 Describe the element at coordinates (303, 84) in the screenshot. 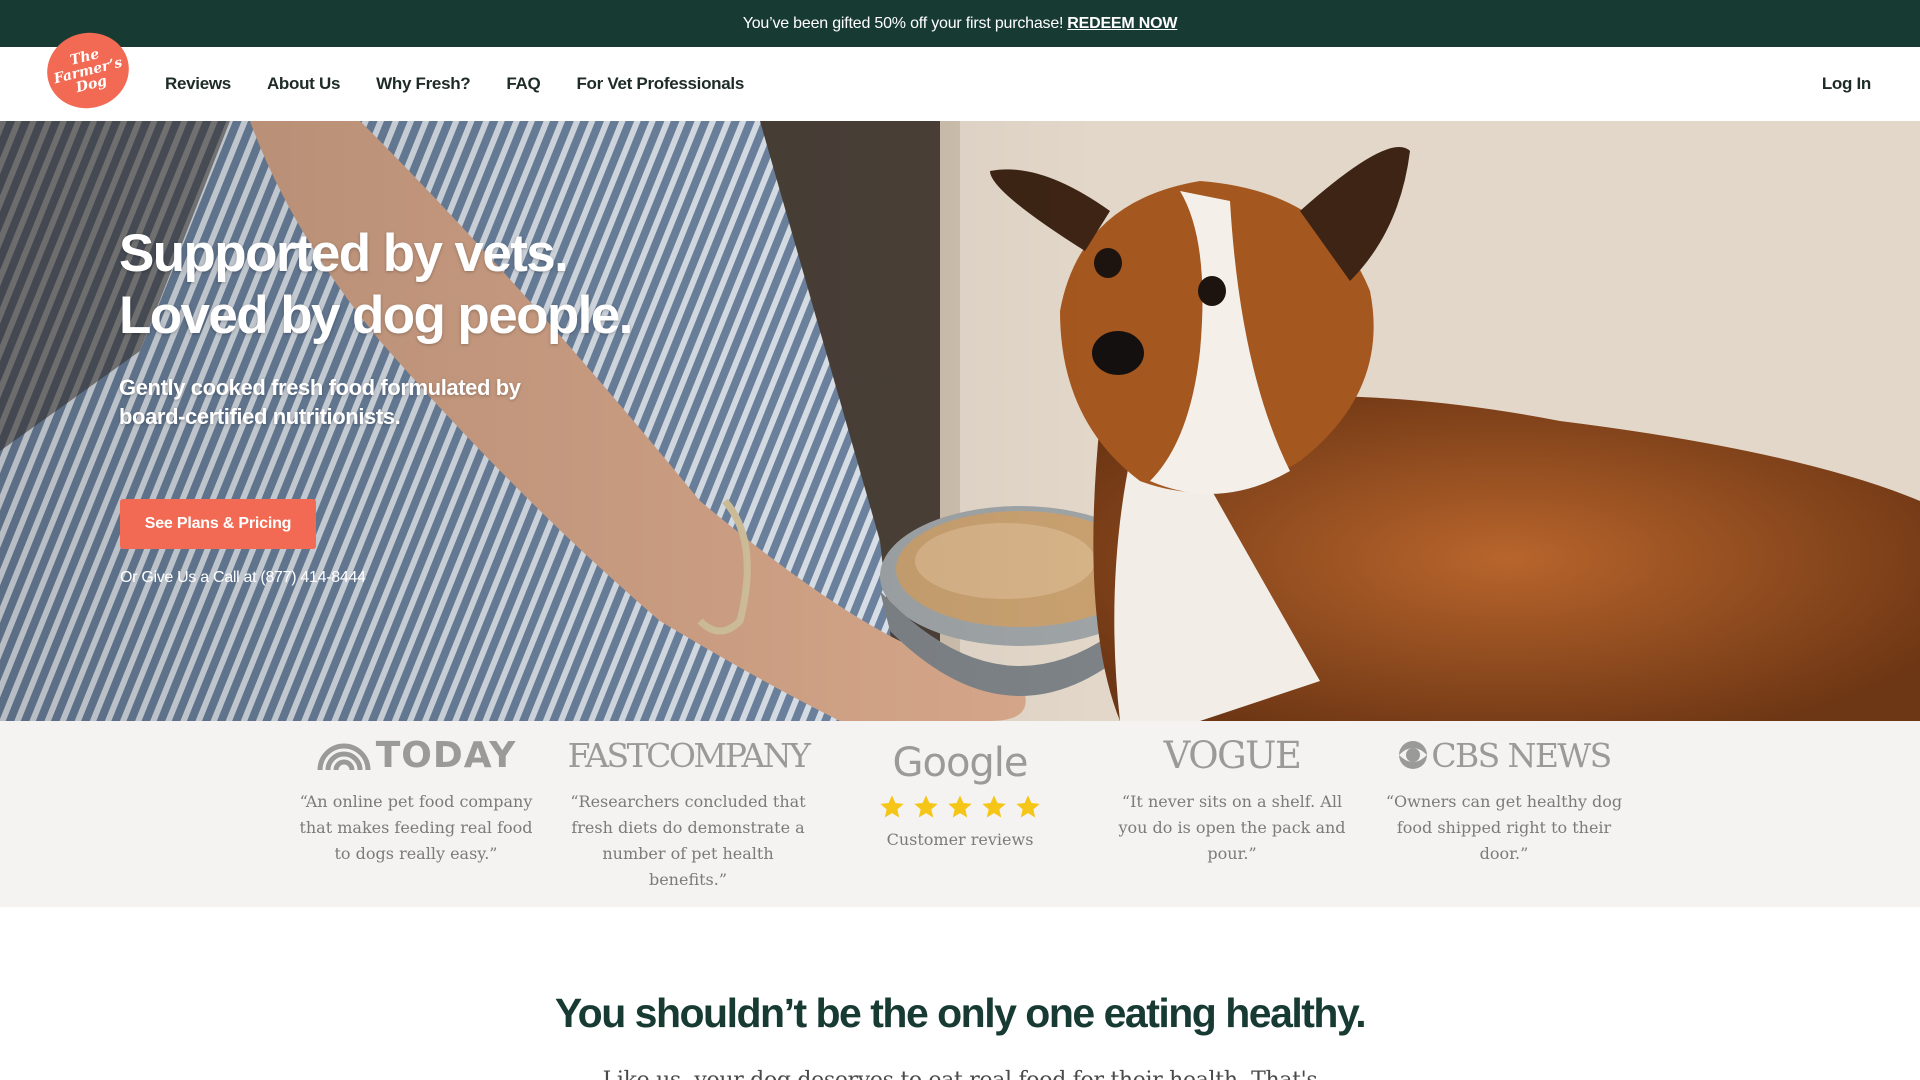

I see `nav-about-us: About Us` at that location.